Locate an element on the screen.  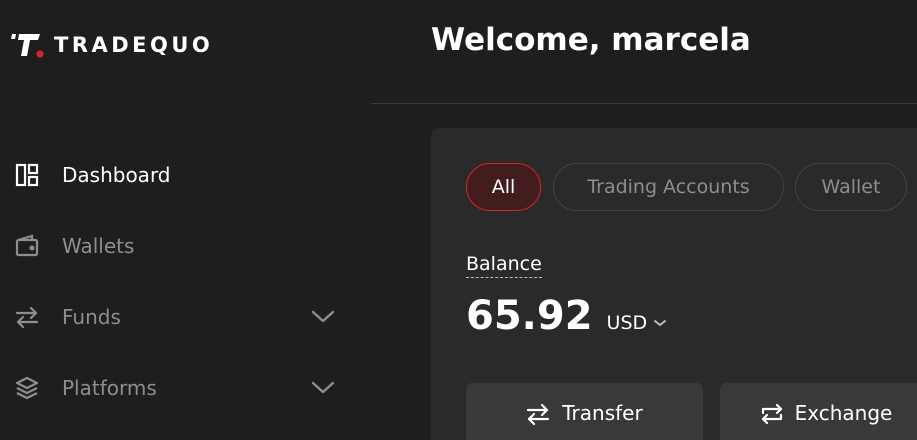
currency-select: USD is located at coordinates (638, 323).